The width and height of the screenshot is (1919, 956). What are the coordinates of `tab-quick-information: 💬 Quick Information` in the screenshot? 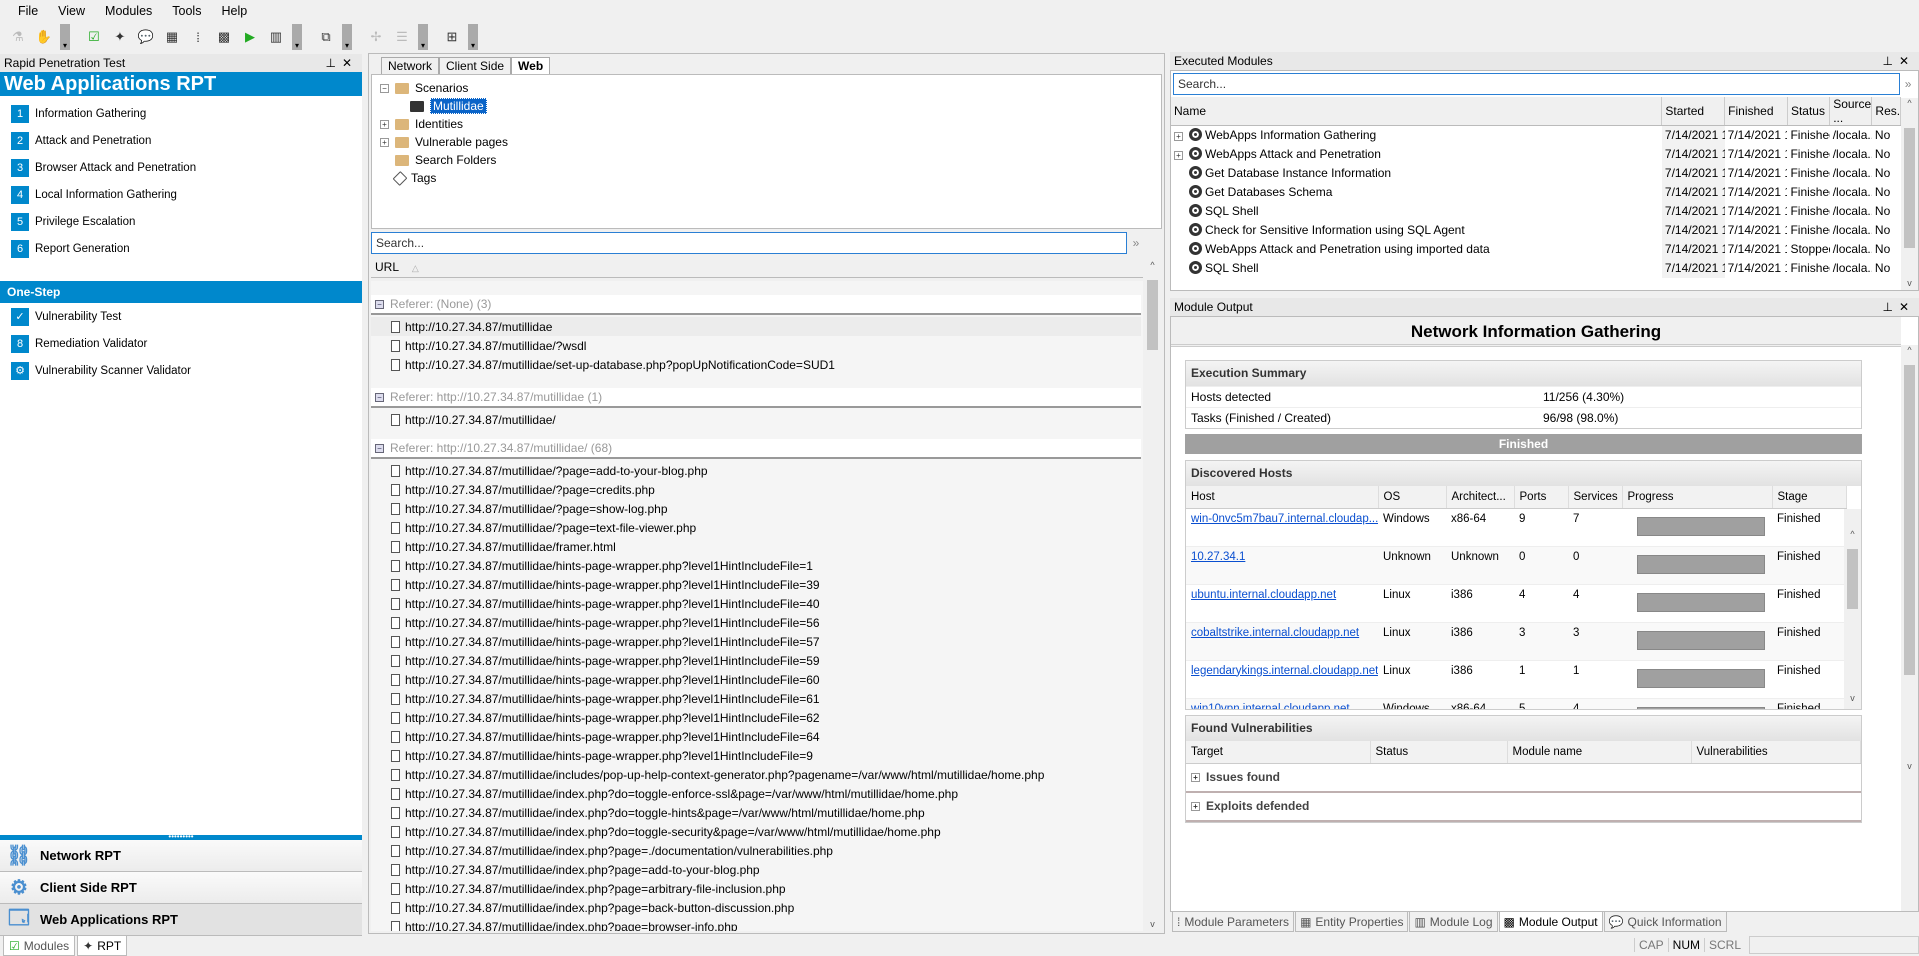 It's located at (1665, 922).